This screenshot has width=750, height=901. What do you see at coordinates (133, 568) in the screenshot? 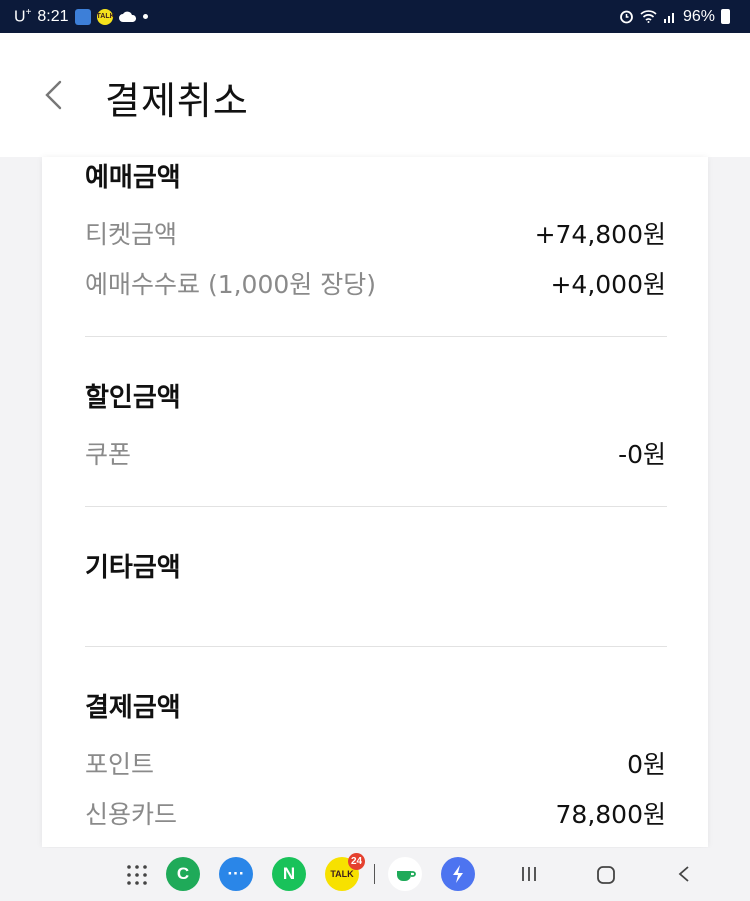
I see `section-title-other: 기타금액` at bounding box center [133, 568].